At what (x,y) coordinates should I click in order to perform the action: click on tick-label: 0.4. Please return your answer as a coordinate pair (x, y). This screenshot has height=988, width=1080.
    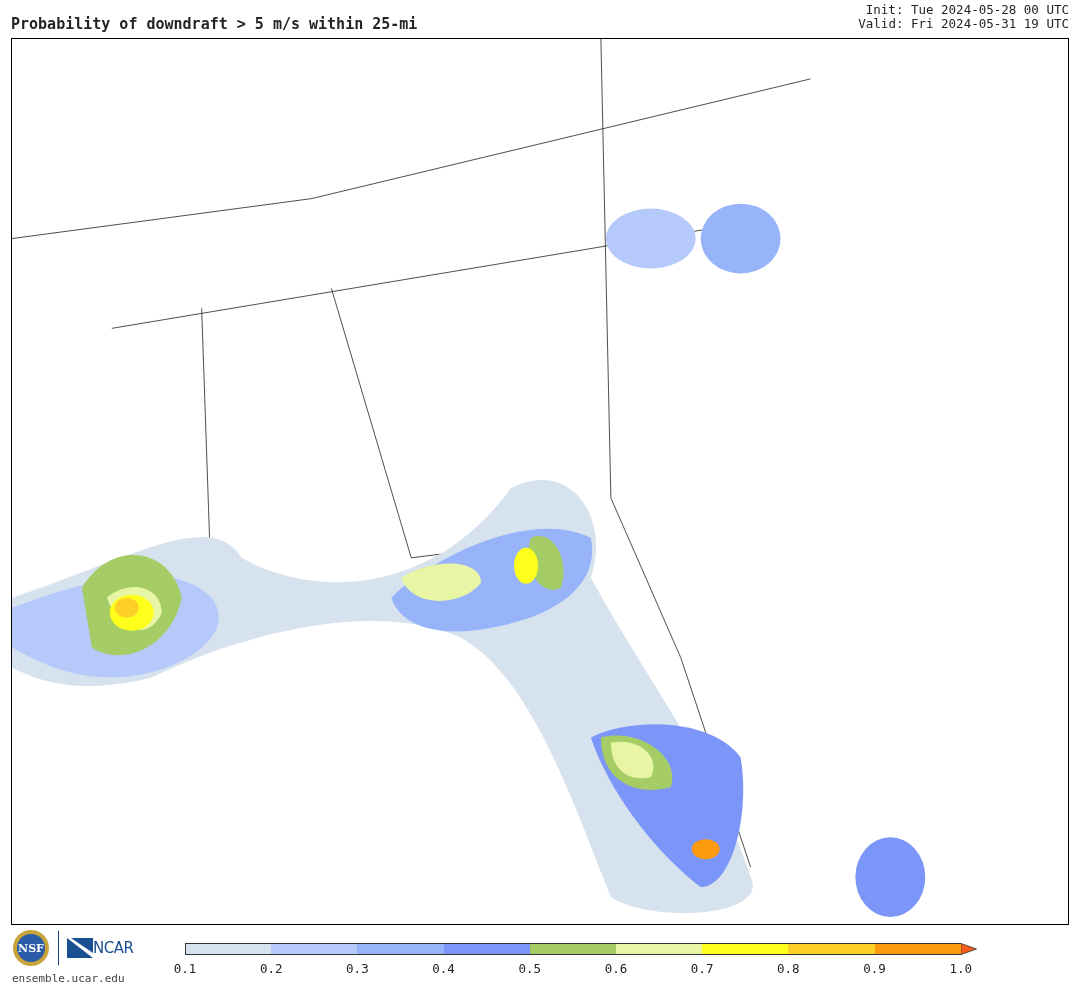
    Looking at the image, I should click on (443, 968).